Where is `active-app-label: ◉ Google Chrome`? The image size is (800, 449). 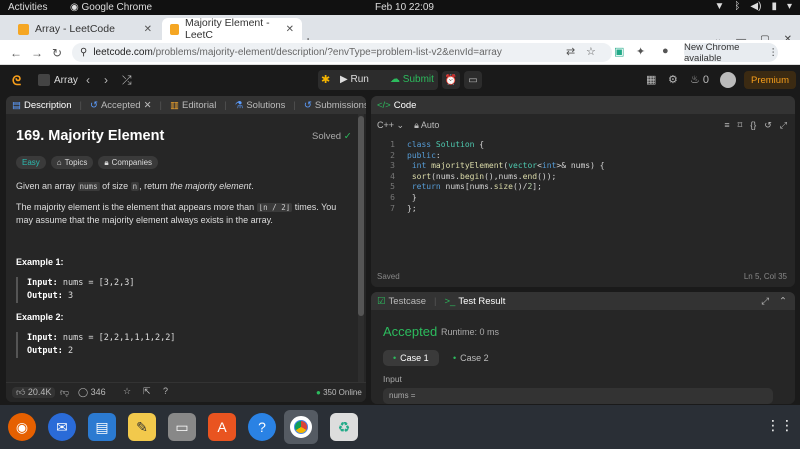
active-app-label: ◉ Google Chrome is located at coordinates (111, 7).